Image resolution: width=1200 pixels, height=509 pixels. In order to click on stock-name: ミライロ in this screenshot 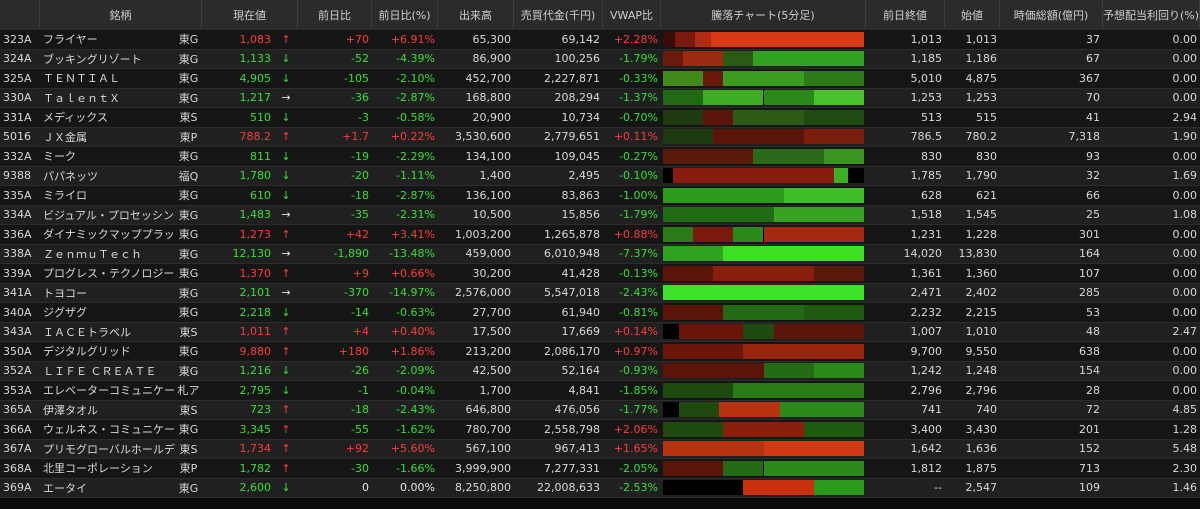, I will do `click(107, 195)`.